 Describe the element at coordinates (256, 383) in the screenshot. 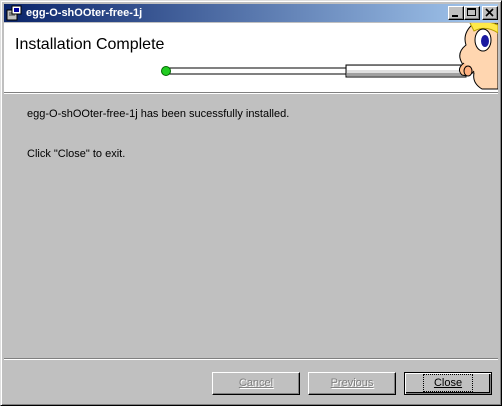

I see `cancel-button: Cancel` at that location.